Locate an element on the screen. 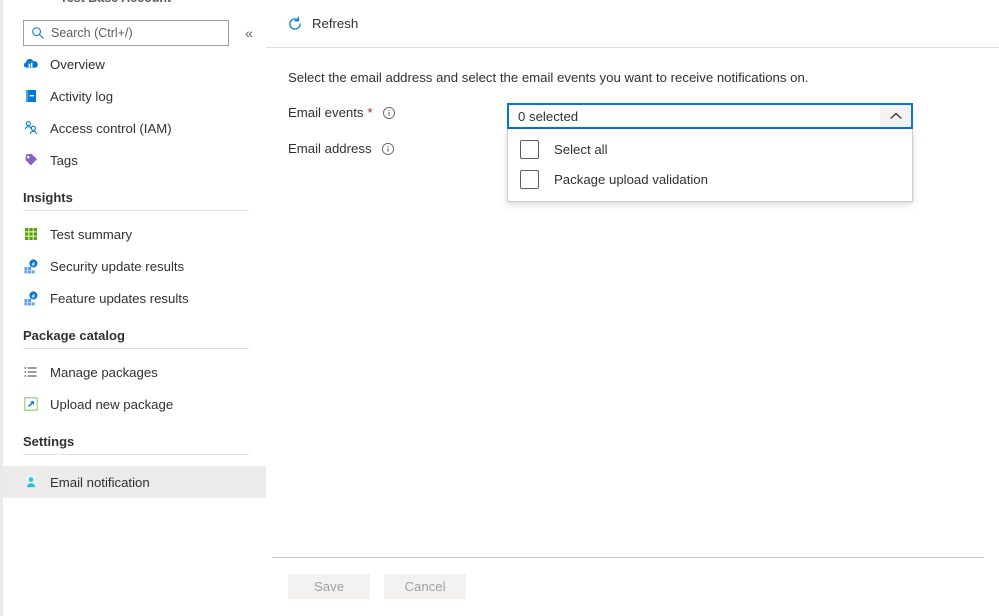 The width and height of the screenshot is (999, 616). section-title: Settings is located at coordinates (49, 441).